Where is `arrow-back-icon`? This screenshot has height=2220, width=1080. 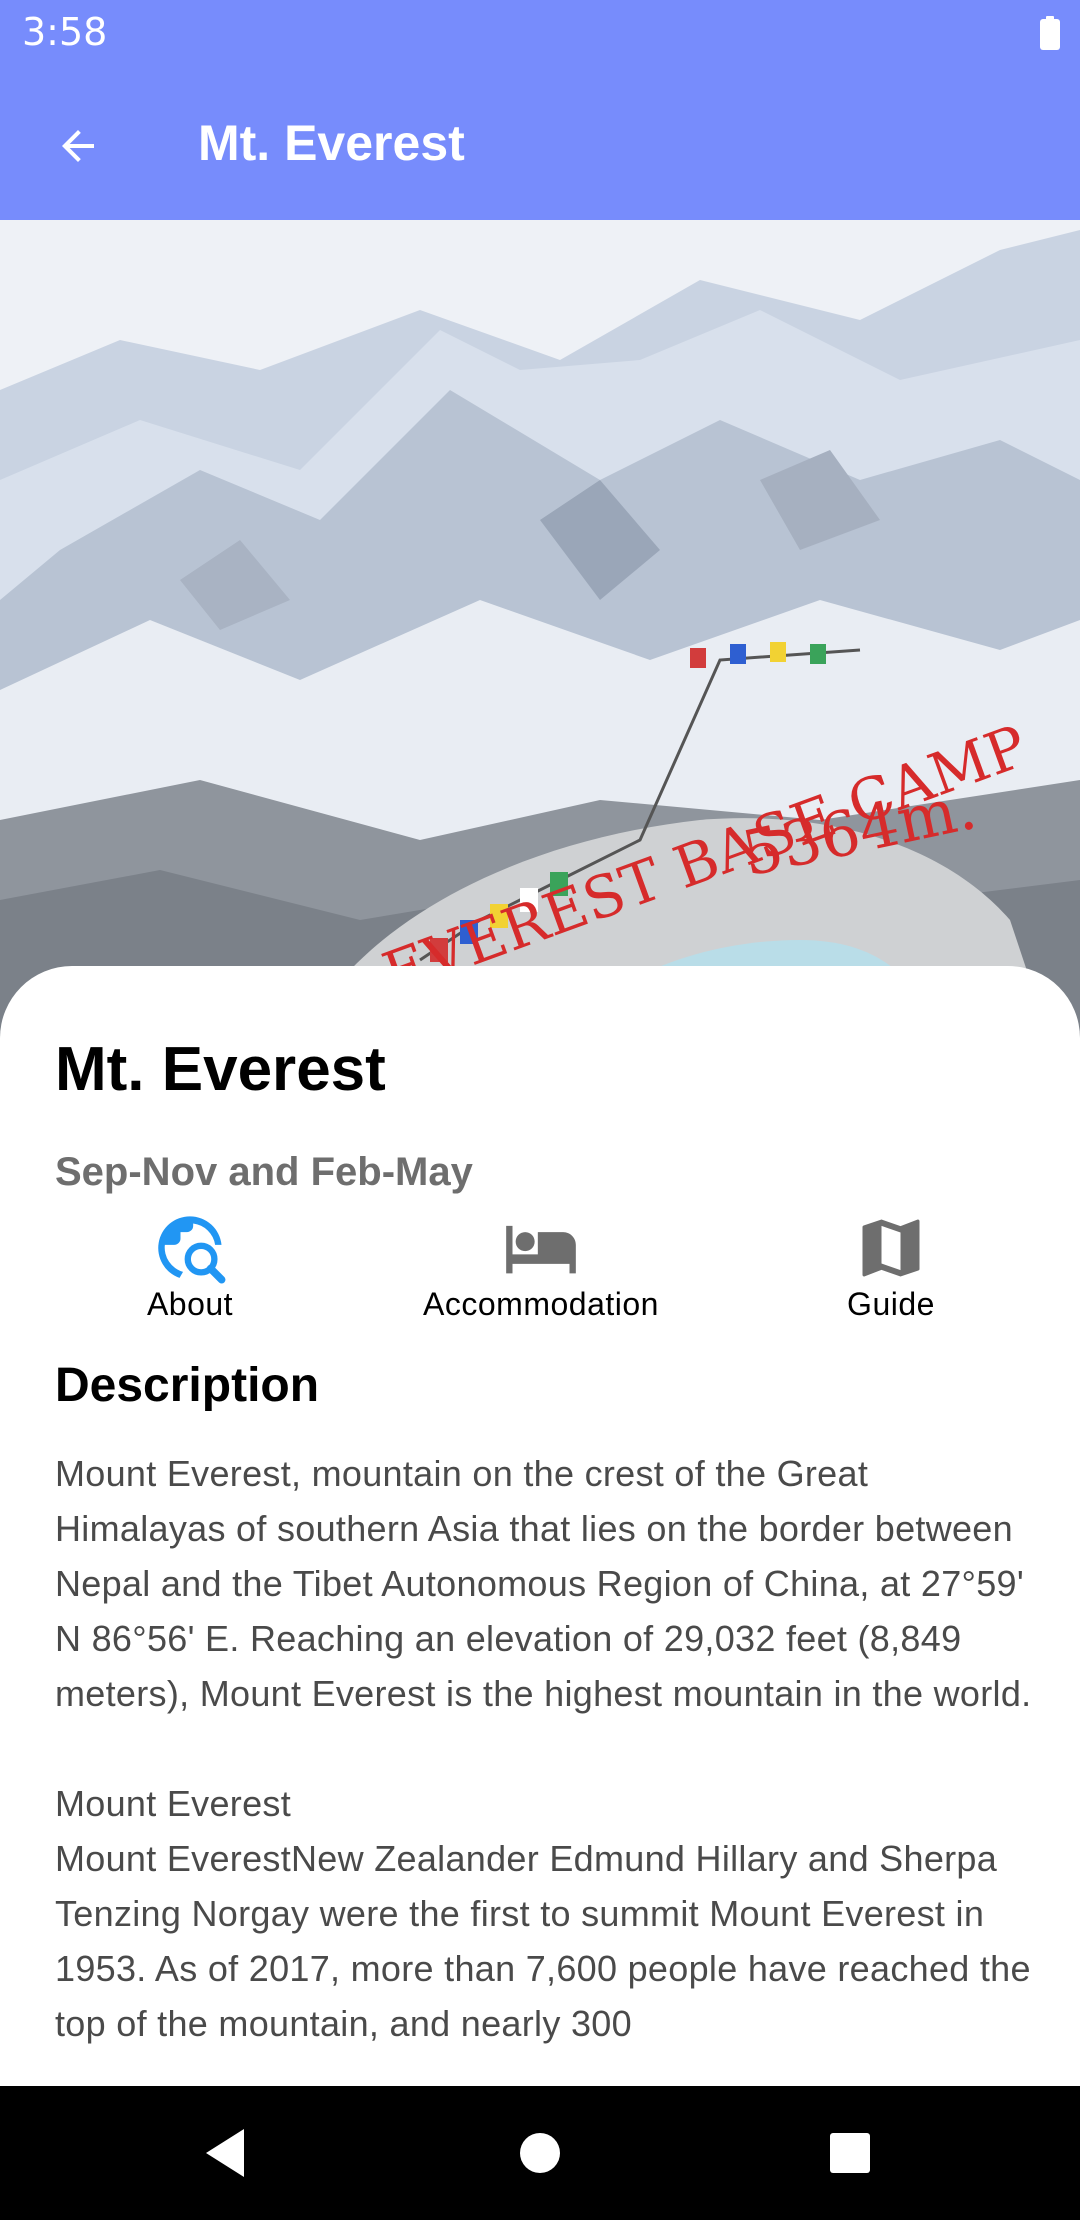
arrow-back-icon is located at coordinates (78, 146).